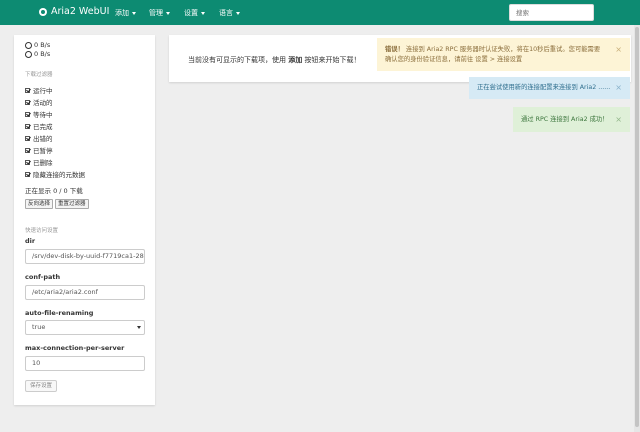 The image size is (640, 432). Describe the element at coordinates (43, 163) in the screenshot. I see `filter-label: 已删除` at that location.